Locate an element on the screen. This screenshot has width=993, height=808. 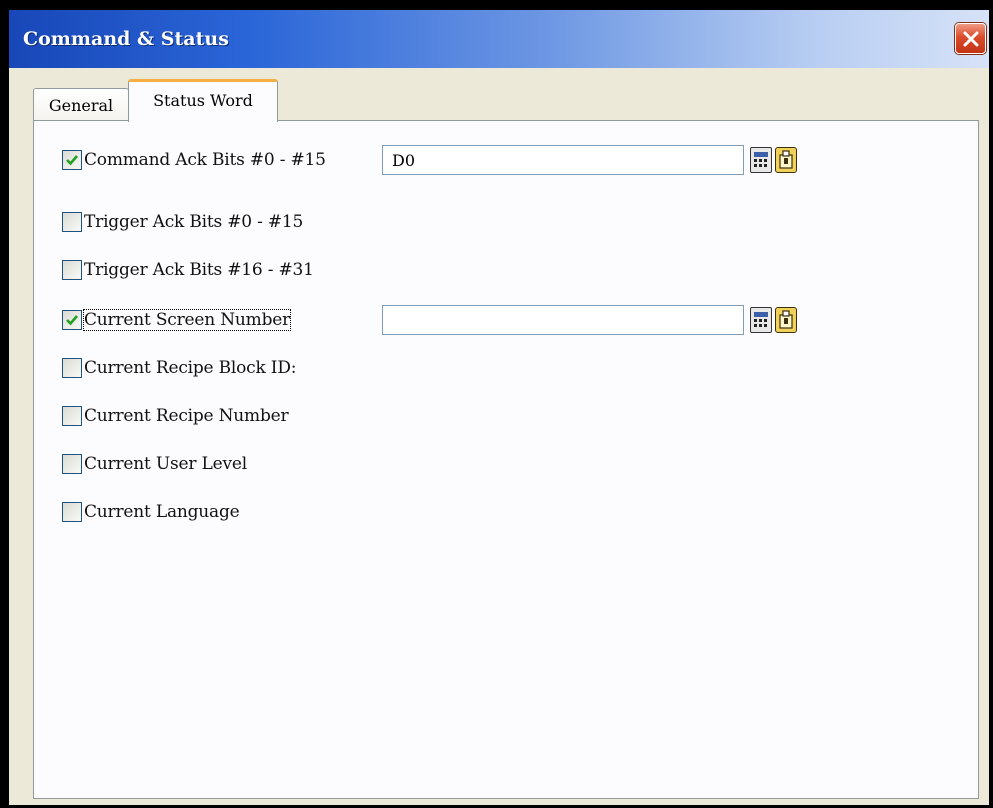
trigger-ack-0-15-row: Trigger Ack Bits #0 - #15 is located at coordinates (182, 222).